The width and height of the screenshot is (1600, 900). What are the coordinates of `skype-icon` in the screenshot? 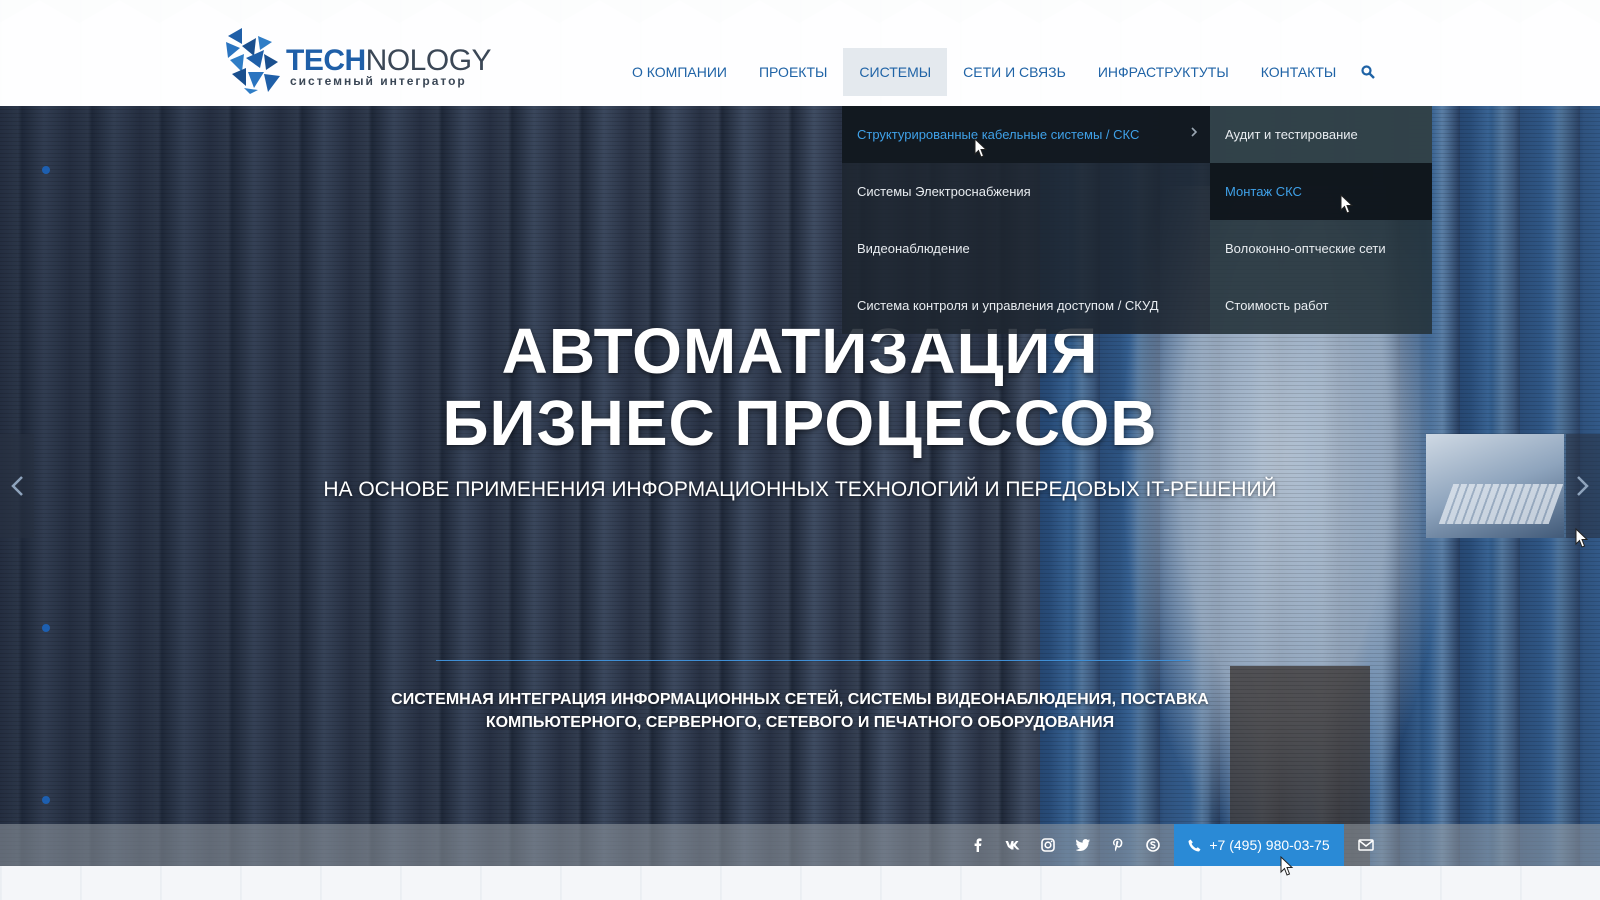 It's located at (1152, 845).